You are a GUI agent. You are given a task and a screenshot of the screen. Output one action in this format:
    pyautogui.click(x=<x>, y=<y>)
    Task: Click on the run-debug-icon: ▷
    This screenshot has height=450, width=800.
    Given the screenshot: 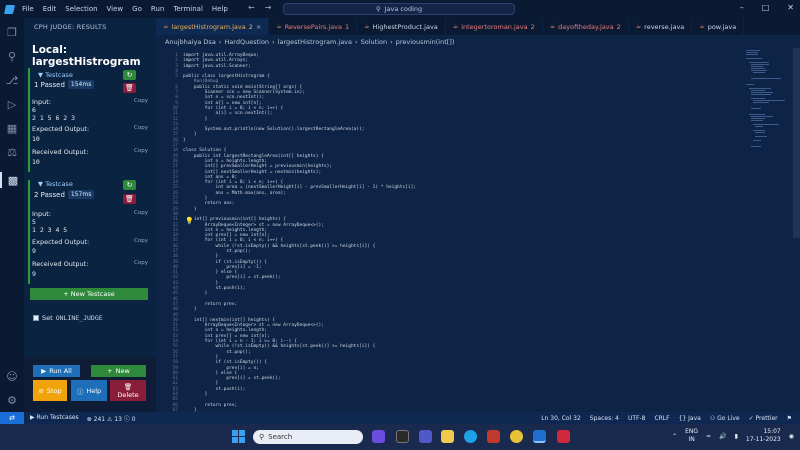 What is the action you would take?
    pyautogui.click(x=12, y=104)
    